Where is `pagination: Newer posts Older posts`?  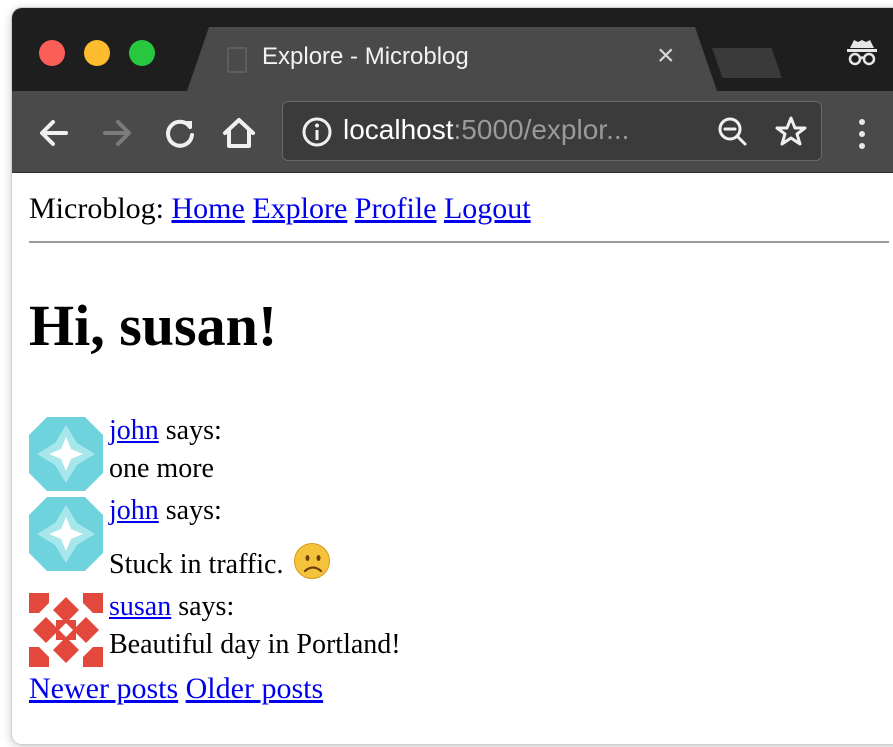 pagination: Newer posts Older posts is located at coordinates (176, 689).